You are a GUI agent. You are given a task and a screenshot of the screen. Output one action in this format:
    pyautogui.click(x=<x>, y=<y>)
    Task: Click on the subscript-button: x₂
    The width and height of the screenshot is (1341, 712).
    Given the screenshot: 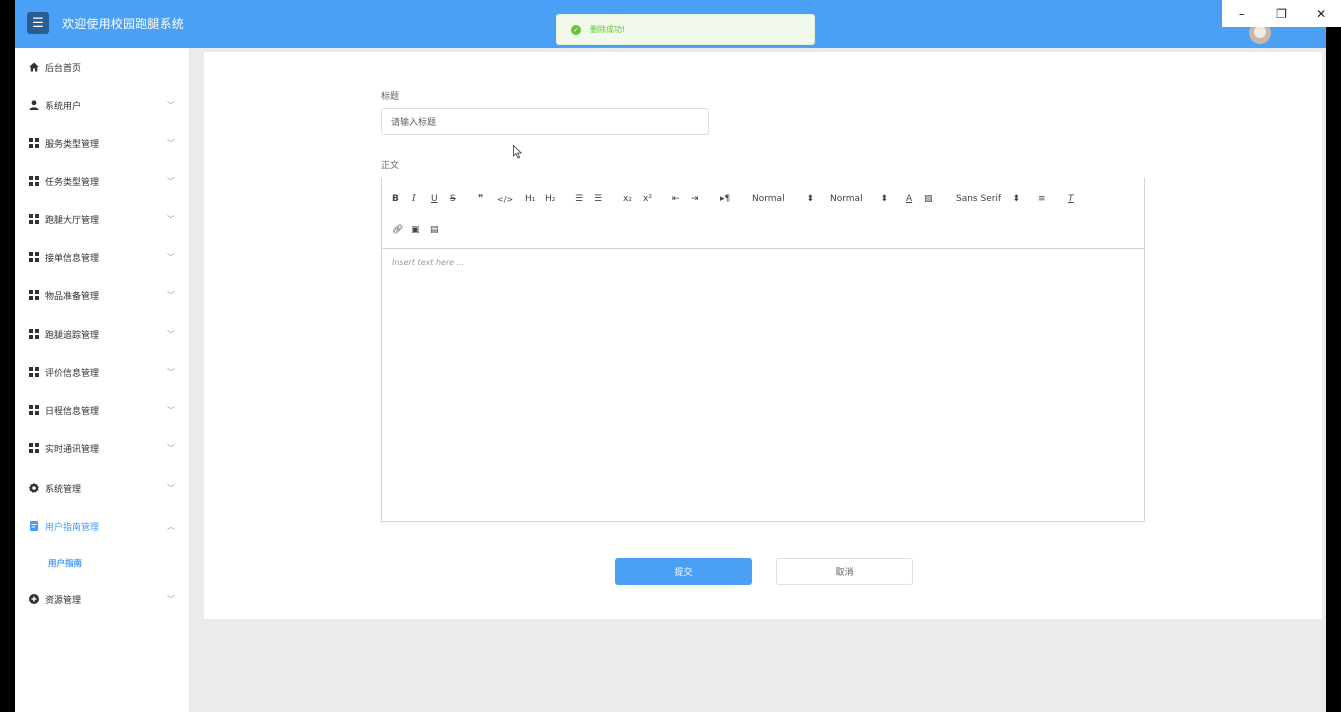 What is the action you would take?
    pyautogui.click(x=627, y=199)
    